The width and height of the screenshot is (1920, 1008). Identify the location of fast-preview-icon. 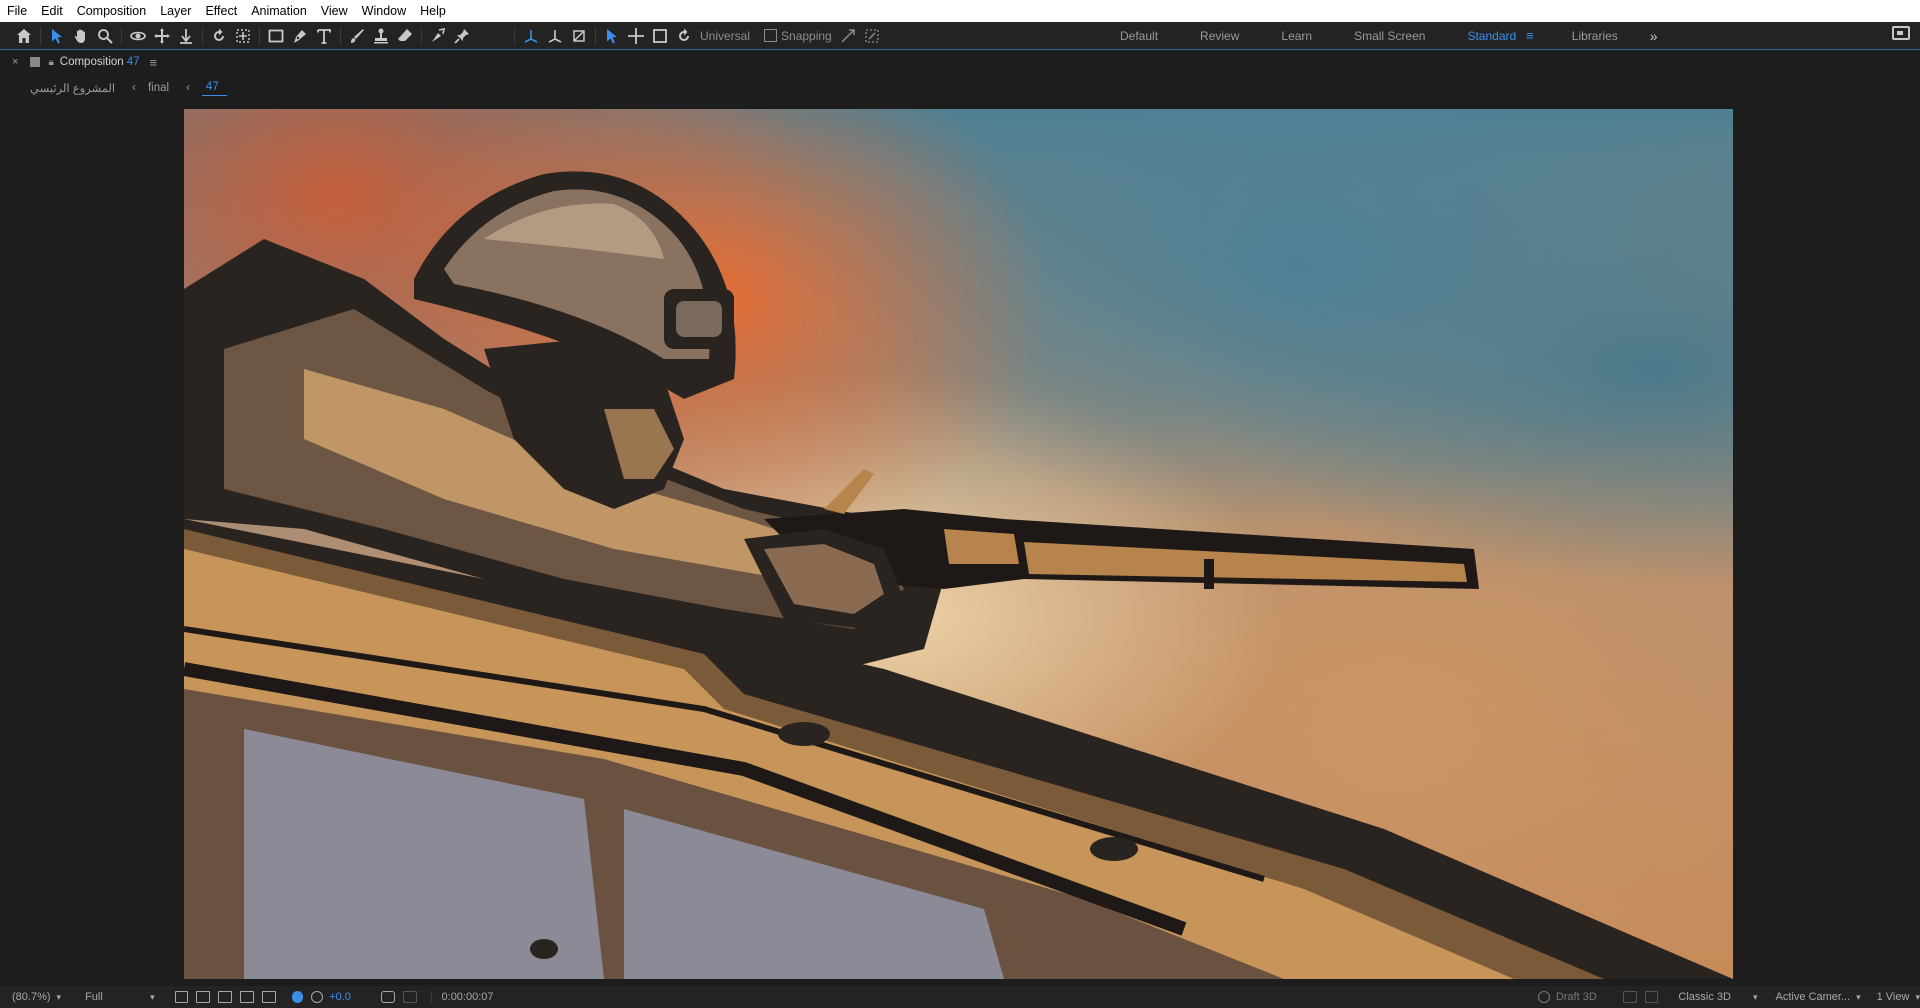
(181, 997).